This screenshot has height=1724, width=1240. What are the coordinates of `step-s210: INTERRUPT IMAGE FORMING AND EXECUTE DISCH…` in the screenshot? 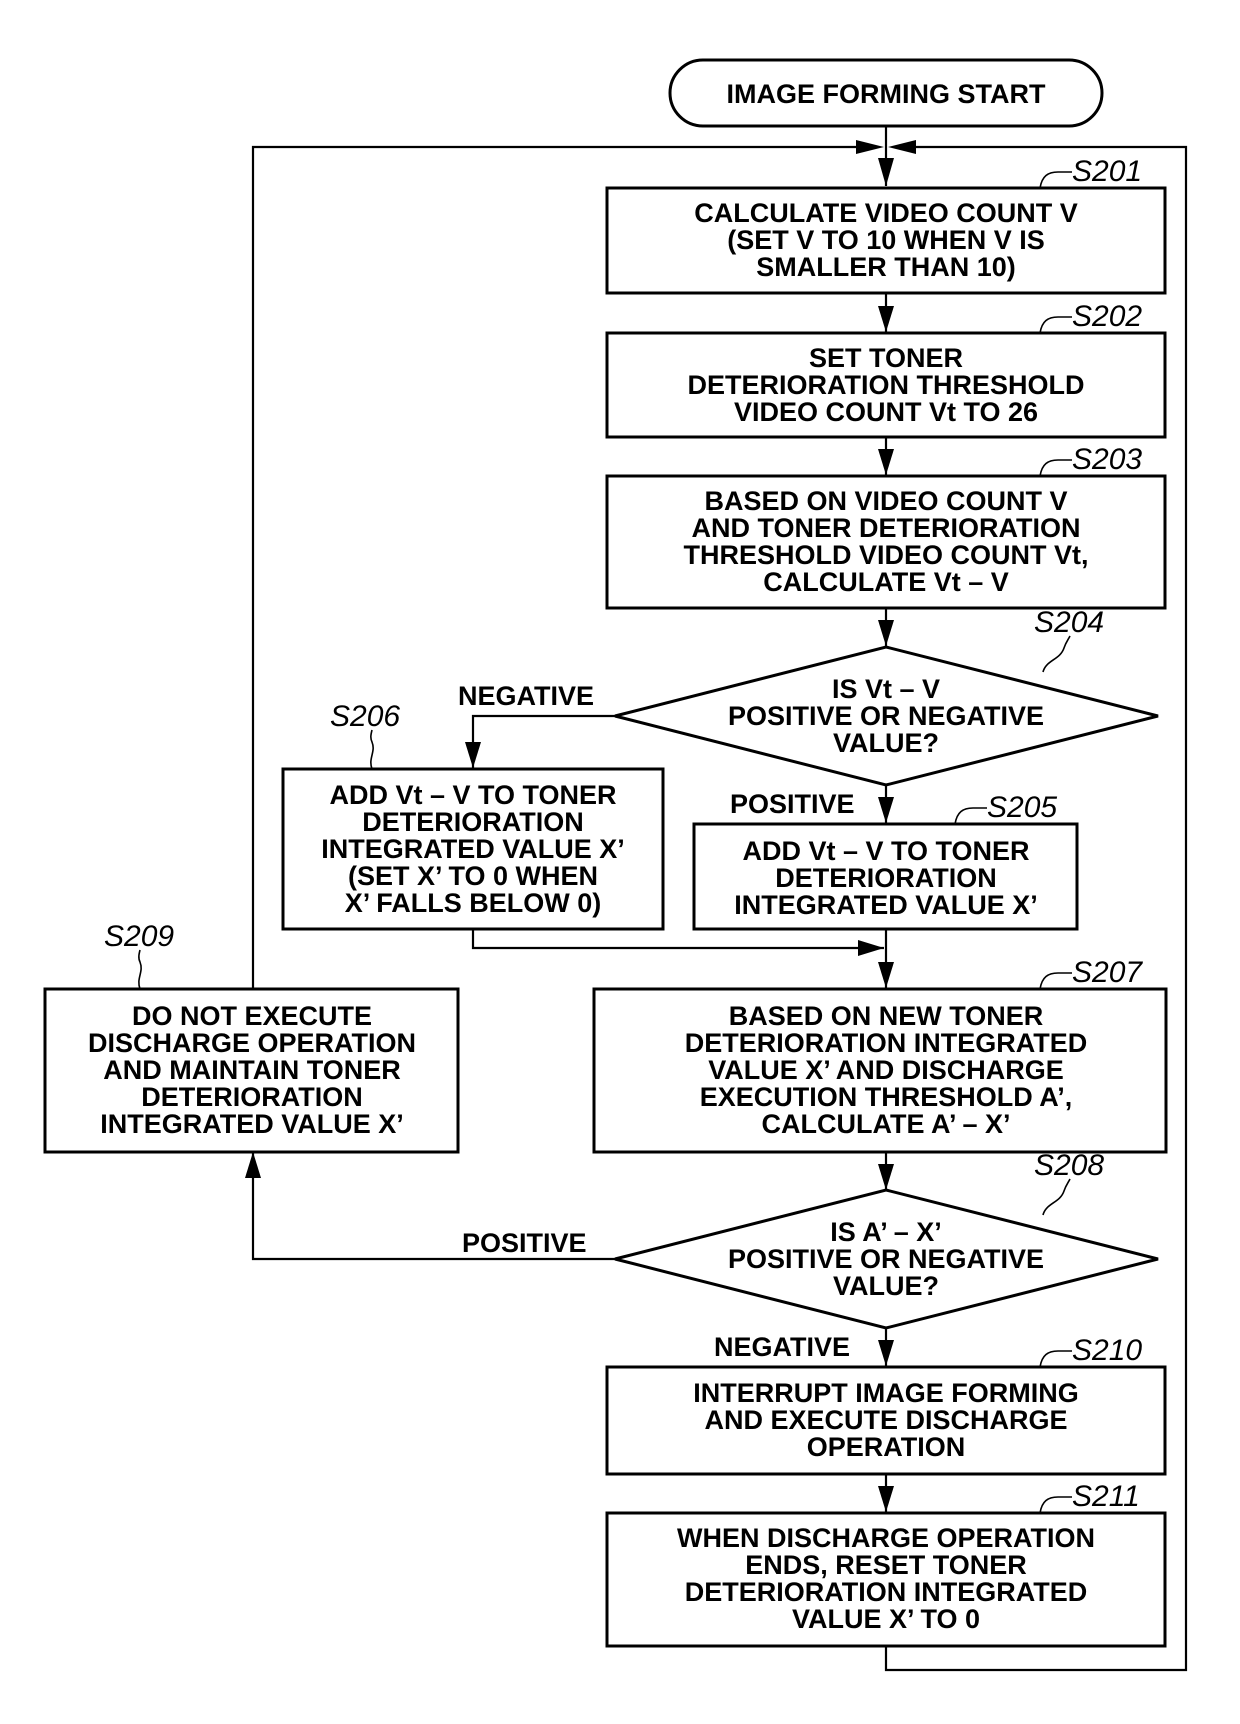 It's located at (886, 1420).